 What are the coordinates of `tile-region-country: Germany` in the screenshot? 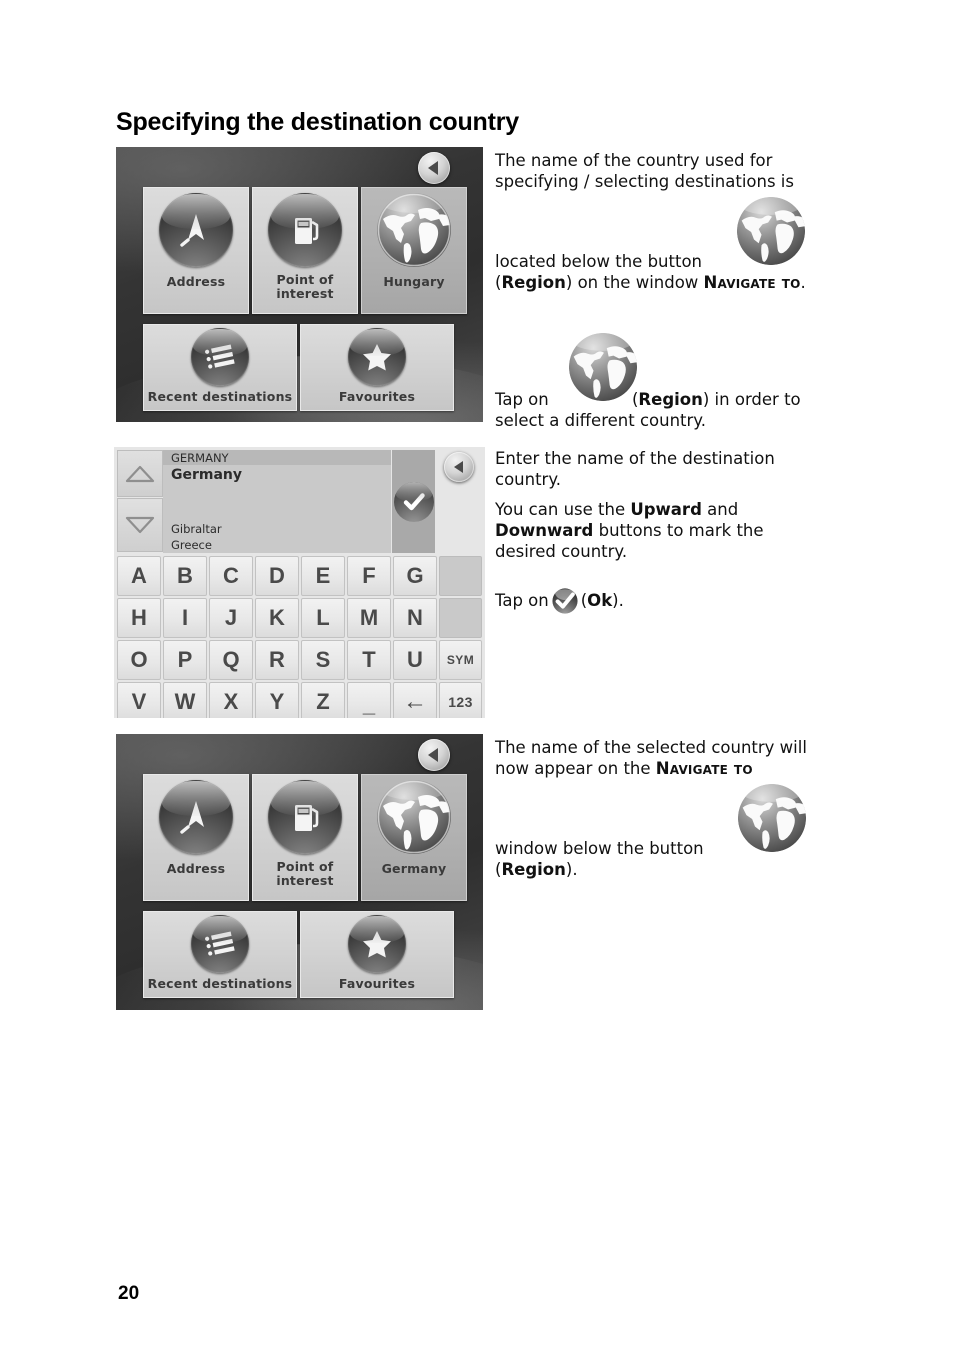 It's located at (414, 837).